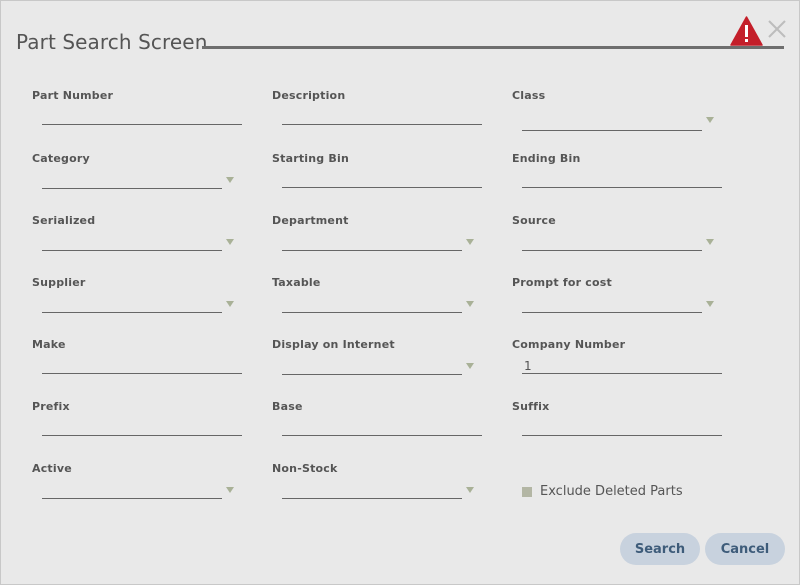 The image size is (800, 585). Describe the element at coordinates (382, 117) in the screenshot. I see `description-input` at that location.